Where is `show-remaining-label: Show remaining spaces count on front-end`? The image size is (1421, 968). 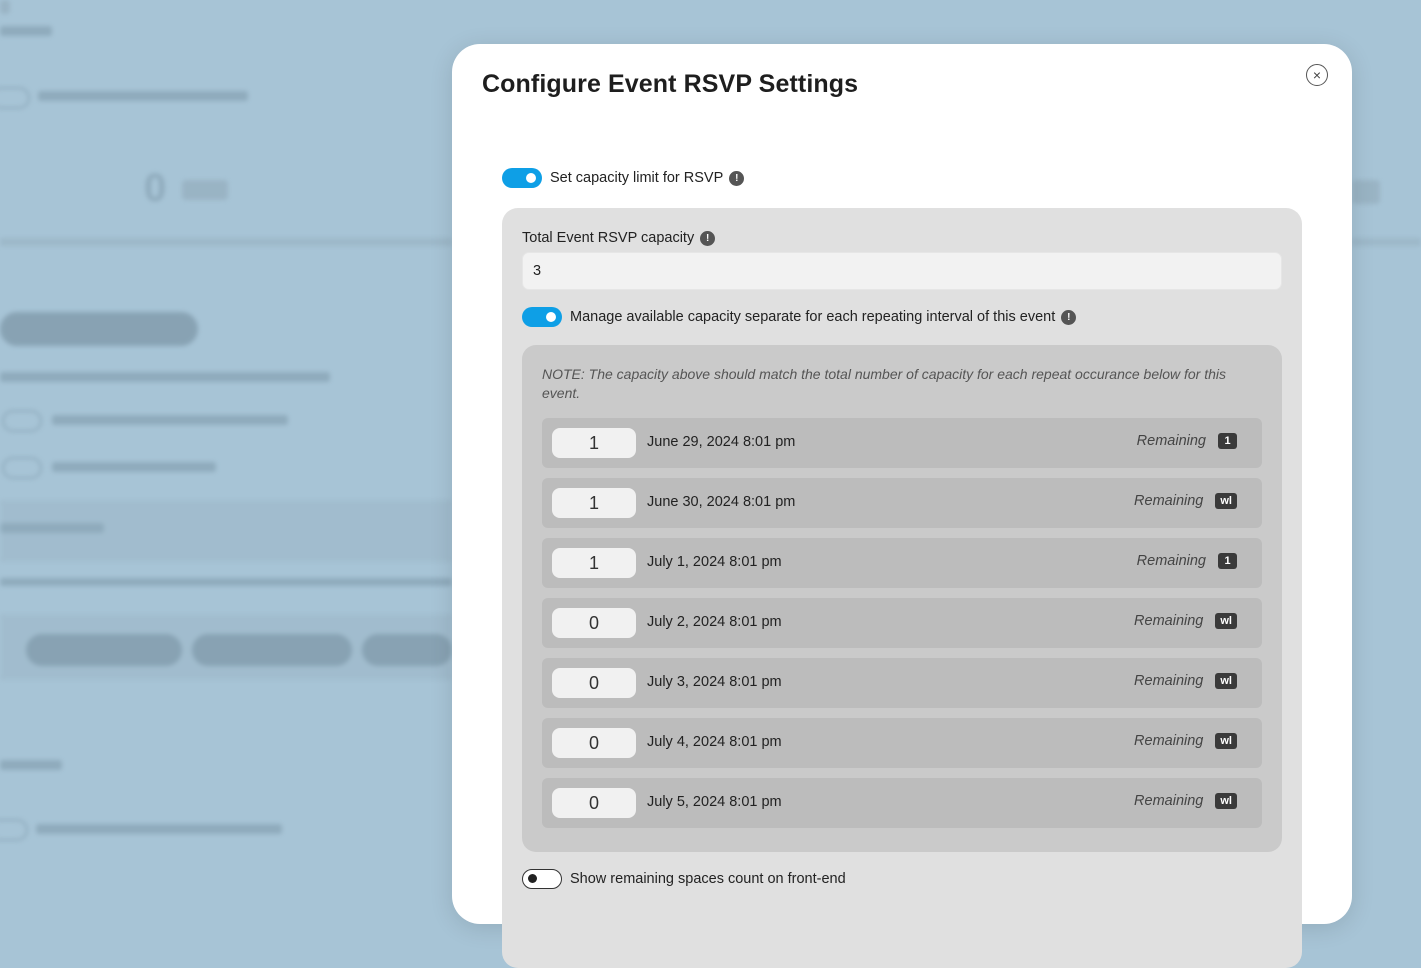
show-remaining-label: Show remaining spaces count on front-end is located at coordinates (708, 879).